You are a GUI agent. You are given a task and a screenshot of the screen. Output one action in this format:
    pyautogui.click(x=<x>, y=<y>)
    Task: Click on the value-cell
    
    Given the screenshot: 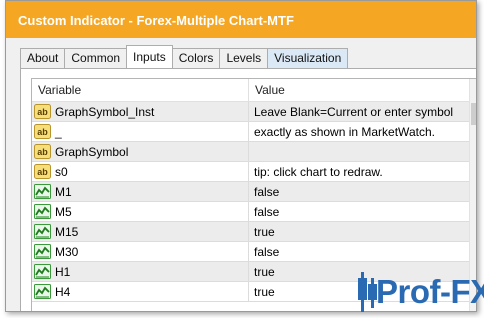 What is the action you would take?
    pyautogui.click(x=359, y=151)
    